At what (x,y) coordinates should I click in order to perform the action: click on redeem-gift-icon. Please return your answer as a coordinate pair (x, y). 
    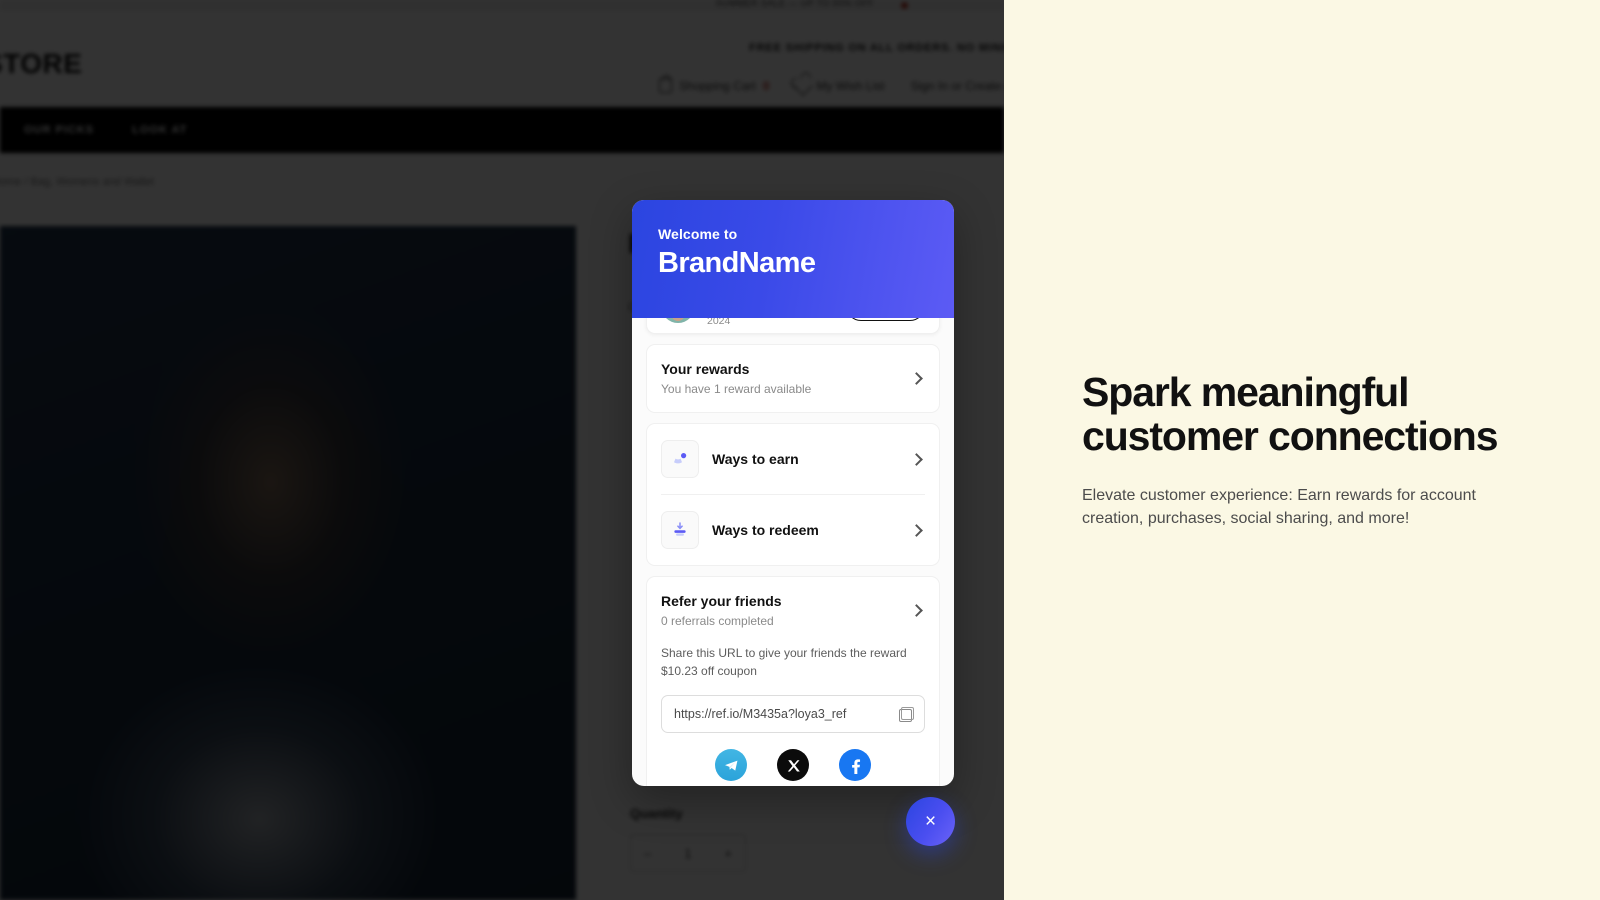
    Looking at the image, I should click on (680, 530).